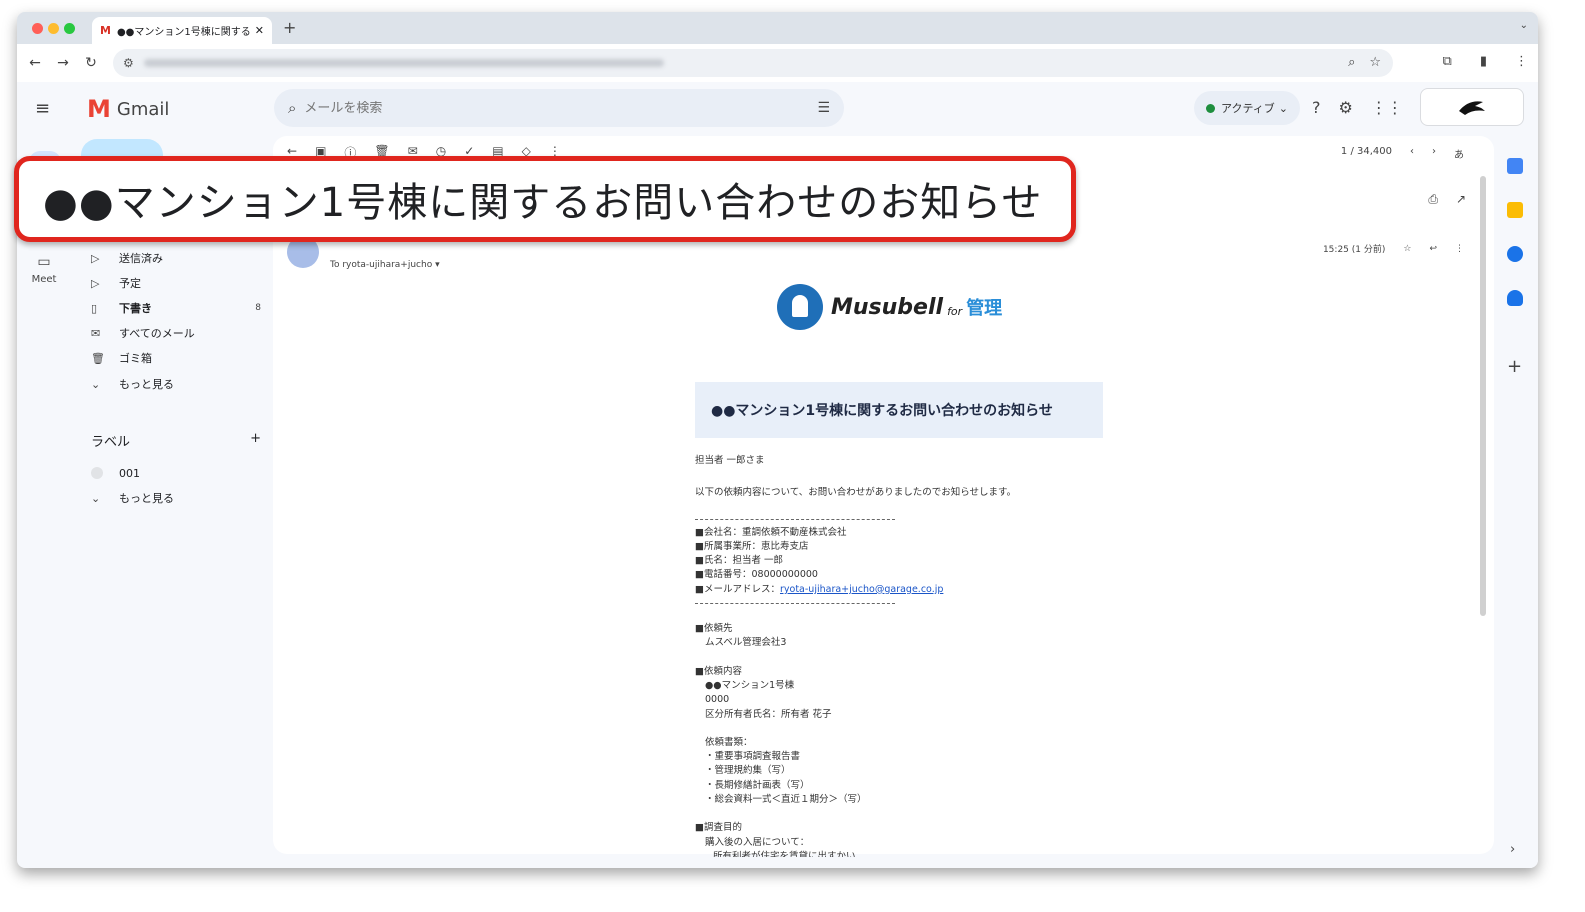 The image size is (1585, 912). I want to click on chevron-down-icon: ▾, so click(437, 265).